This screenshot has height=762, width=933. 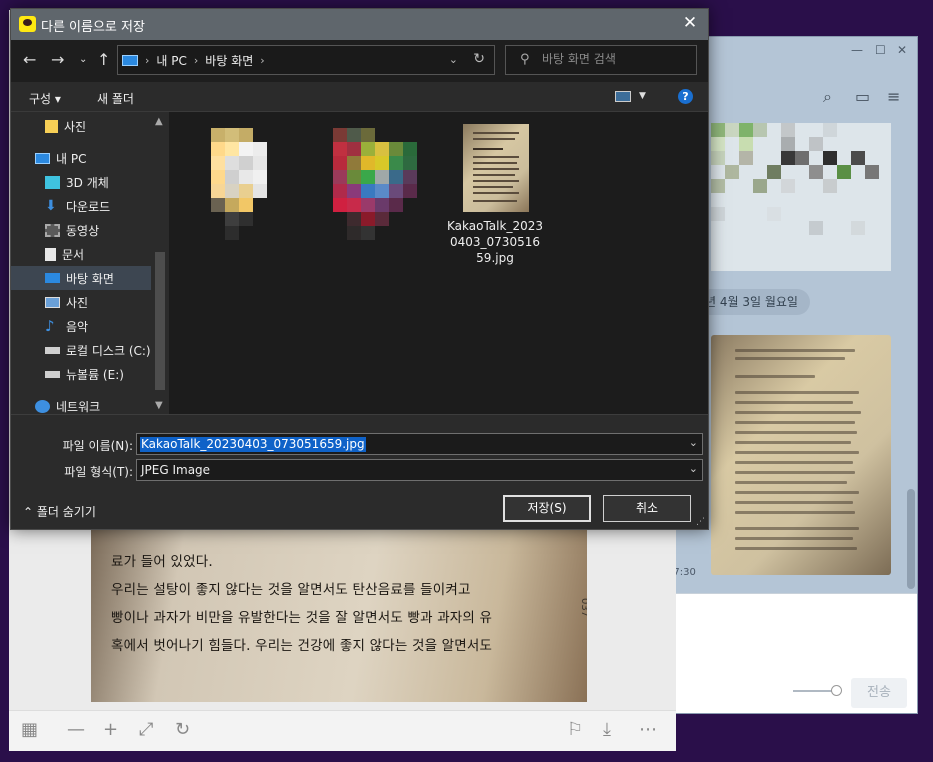 What do you see at coordinates (171, 60) in the screenshot?
I see `breadcrumb-my-pc: 내 PC` at bounding box center [171, 60].